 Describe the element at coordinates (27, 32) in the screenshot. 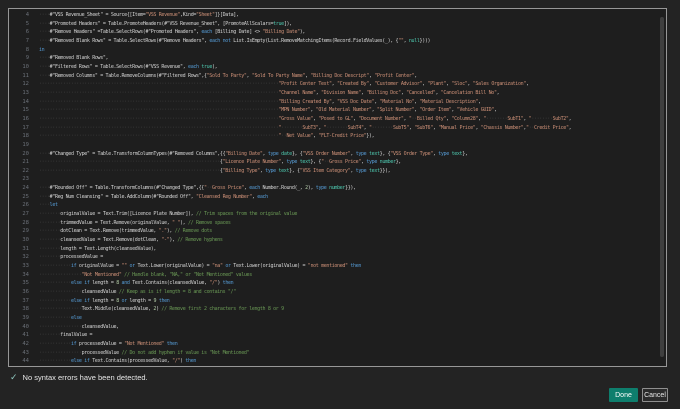

I see `line-number: 6` at that location.